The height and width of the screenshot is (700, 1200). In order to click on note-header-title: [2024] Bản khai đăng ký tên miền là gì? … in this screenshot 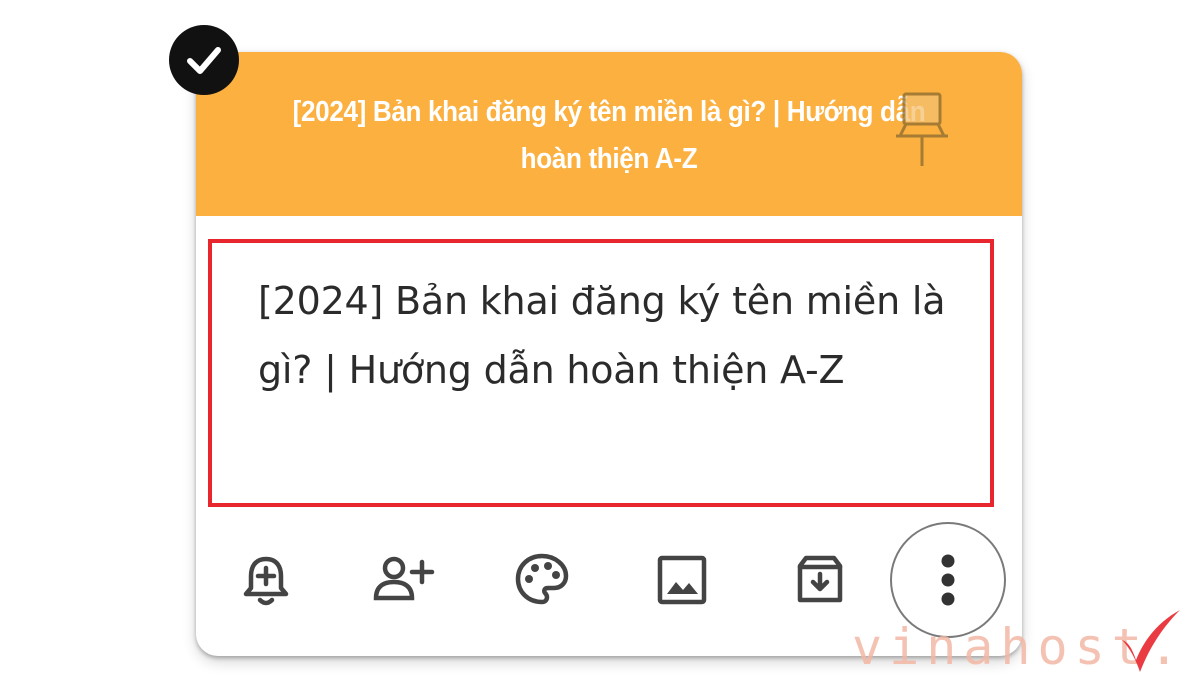, I will do `click(609, 135)`.